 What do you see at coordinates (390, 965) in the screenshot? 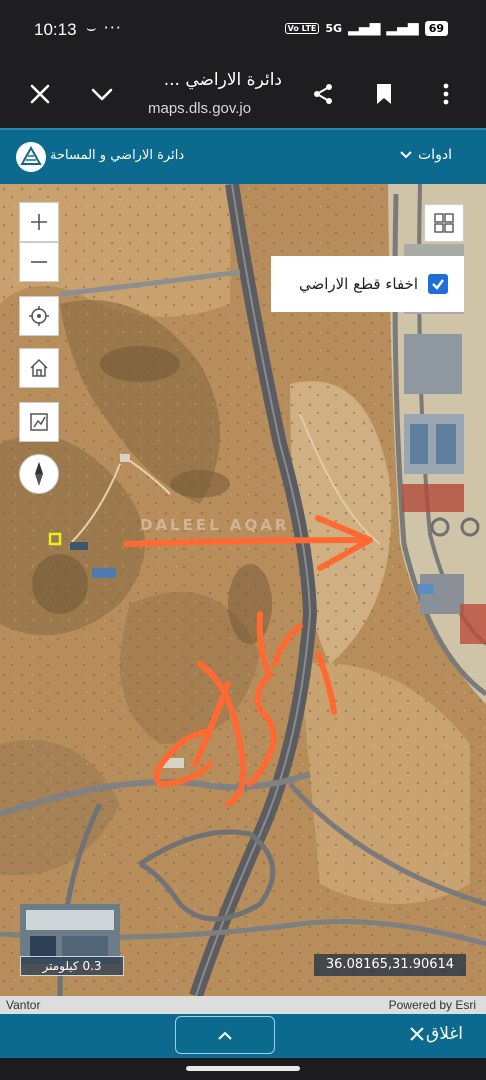
I see `coordinates-readout: 36.08165,31.90614` at bounding box center [390, 965].